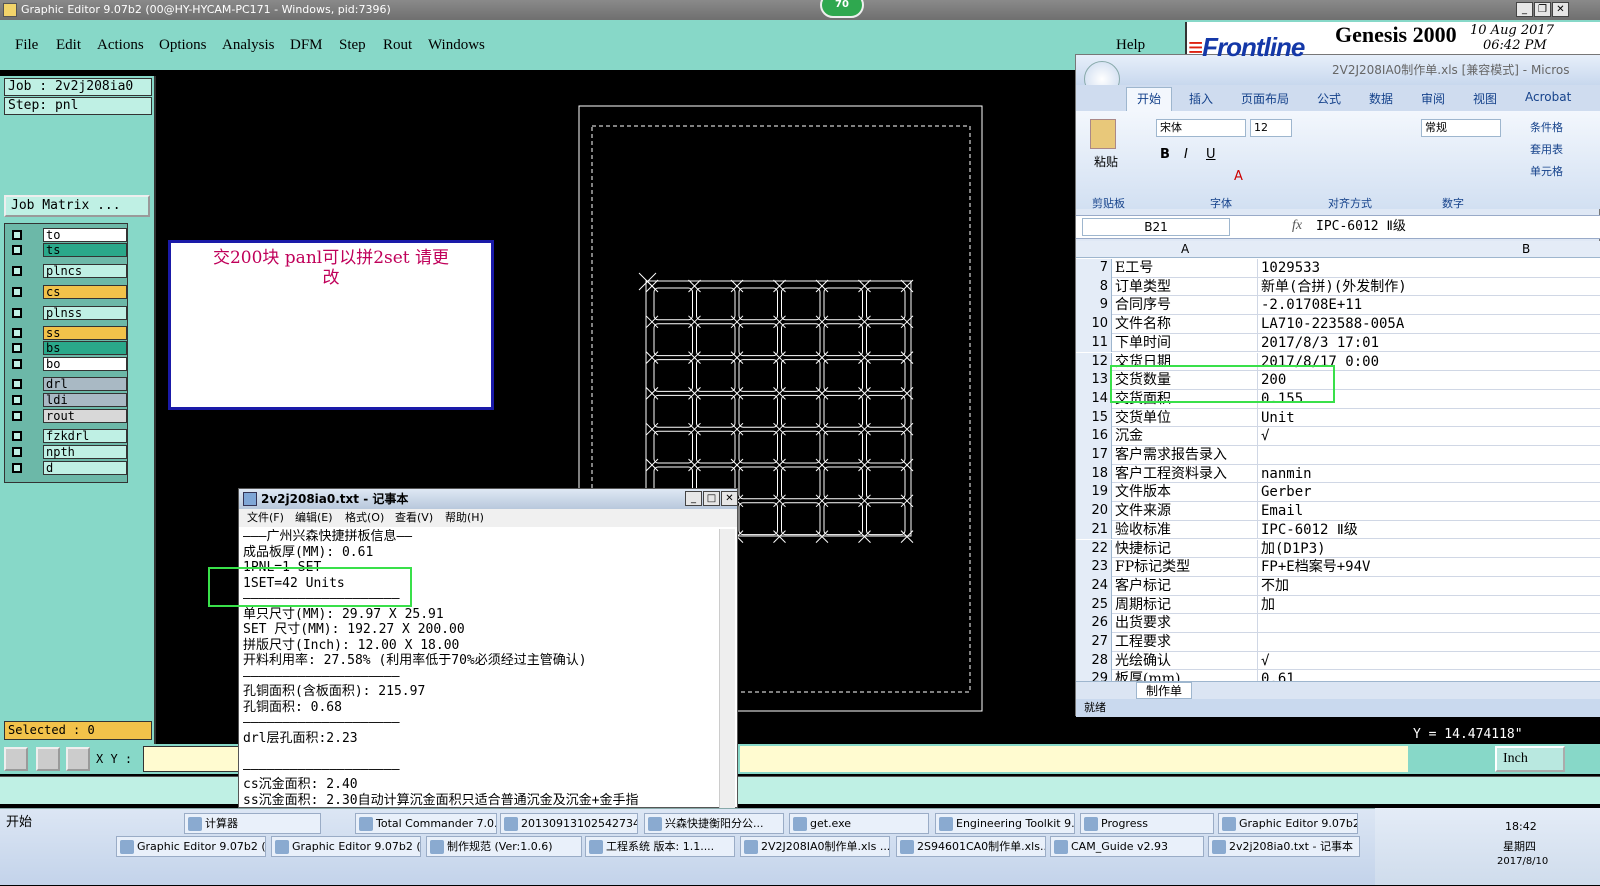 The image size is (1600, 886). What do you see at coordinates (1429, 549) in the screenshot?
I see `cell-b: 加(D1P3)` at bounding box center [1429, 549].